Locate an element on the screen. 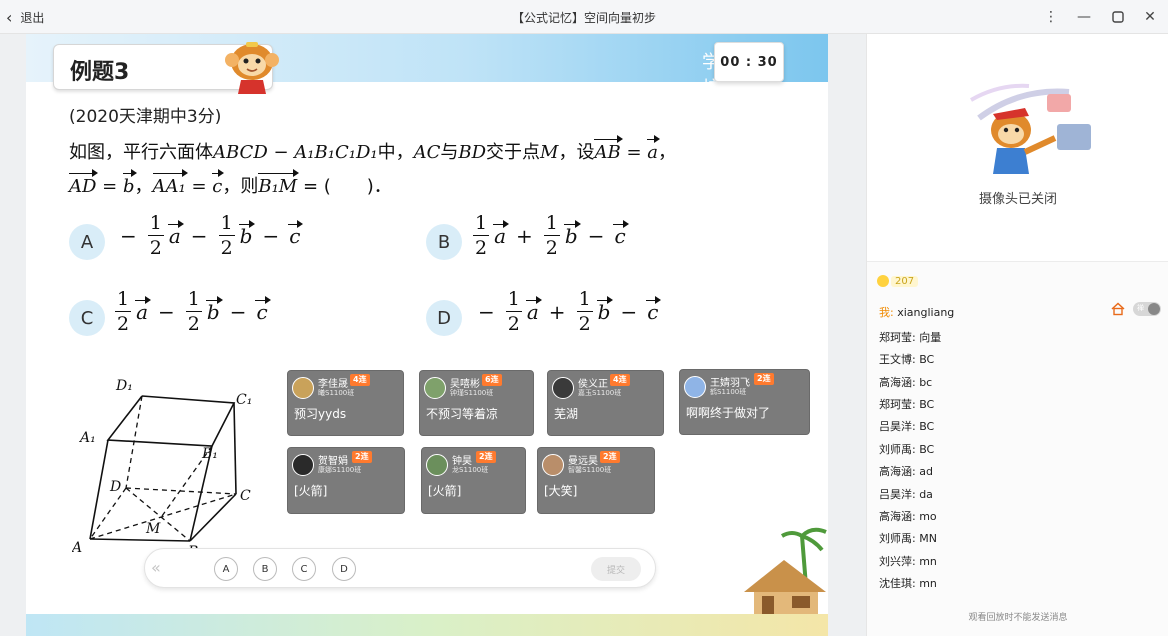 Image resolution: width=1168 pixels, height=636 pixels. label-a1: A₁ is located at coordinates (87, 438).